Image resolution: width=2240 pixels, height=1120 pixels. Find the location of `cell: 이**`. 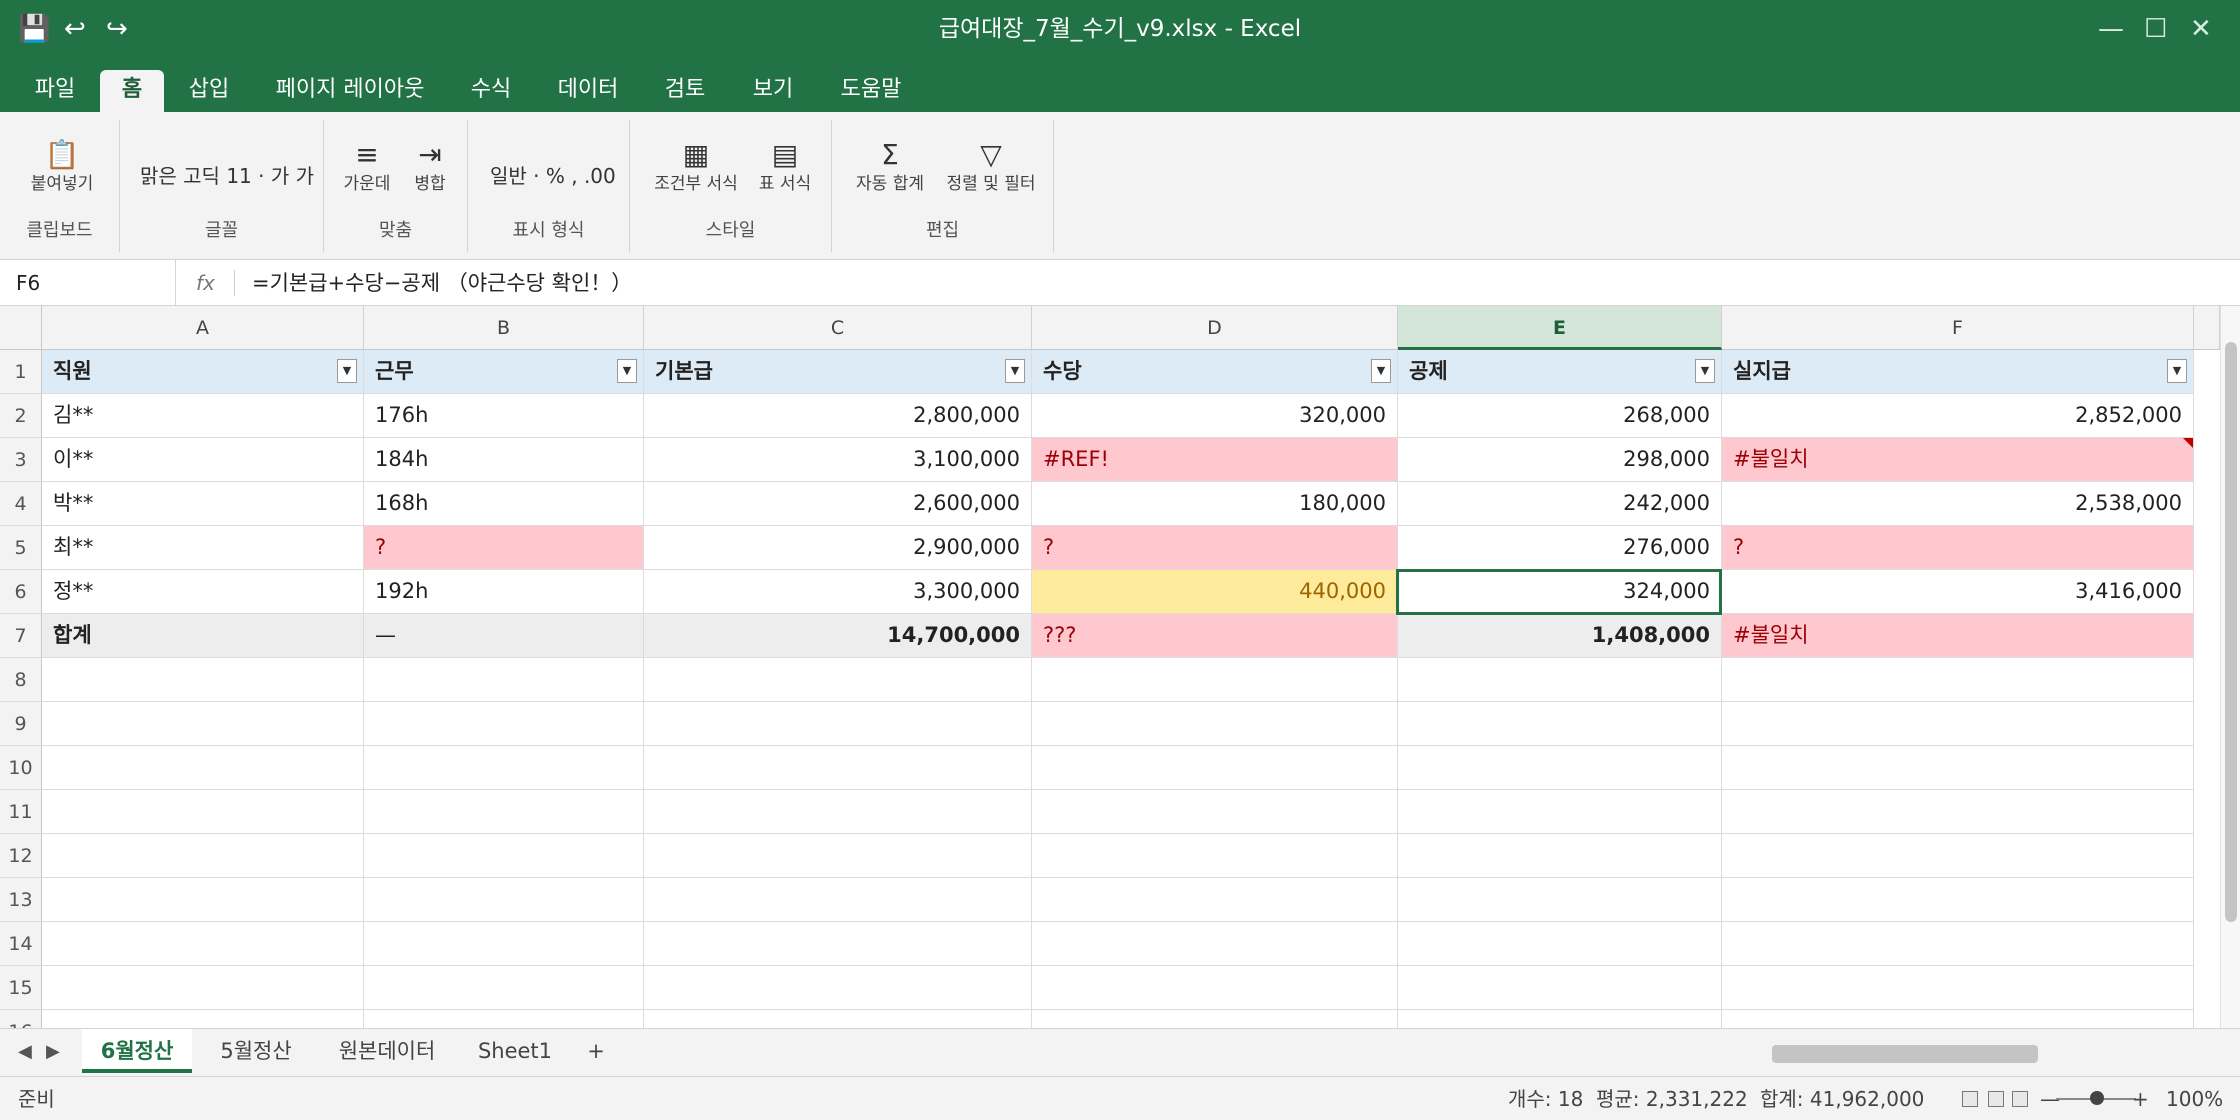

cell: 이** is located at coordinates (203, 460).